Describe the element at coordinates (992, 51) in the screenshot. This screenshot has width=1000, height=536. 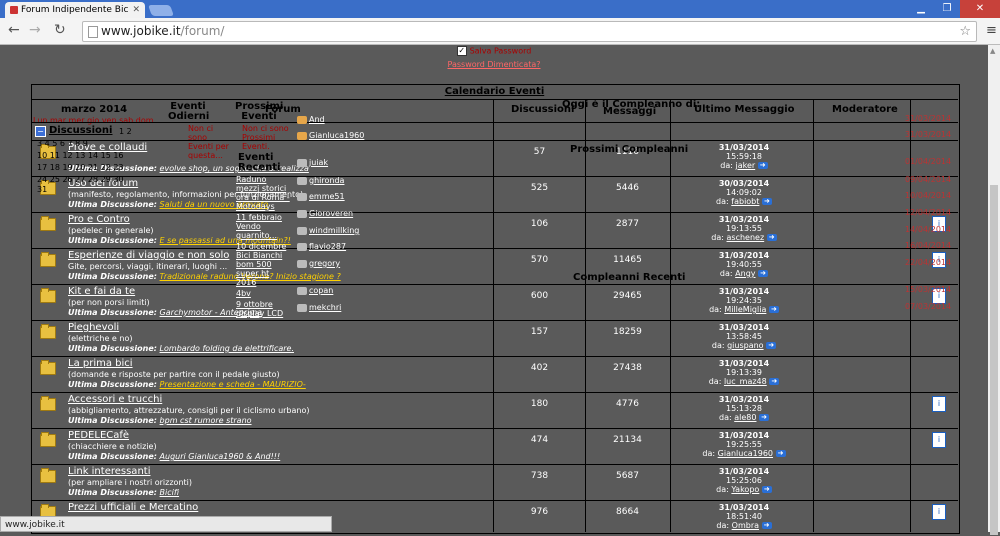
I see `scroll-up-icon: ▲` at that location.